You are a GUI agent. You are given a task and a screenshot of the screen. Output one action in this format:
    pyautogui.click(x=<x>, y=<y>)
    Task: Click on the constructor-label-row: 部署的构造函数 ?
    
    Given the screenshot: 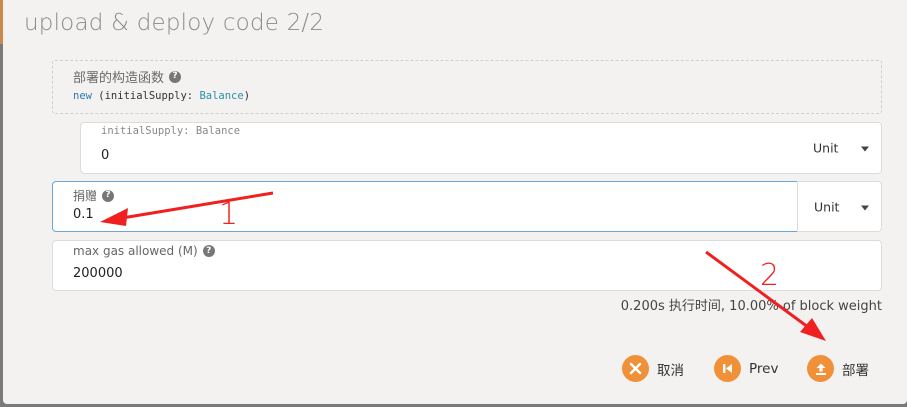 What is the action you would take?
    pyautogui.click(x=127, y=76)
    